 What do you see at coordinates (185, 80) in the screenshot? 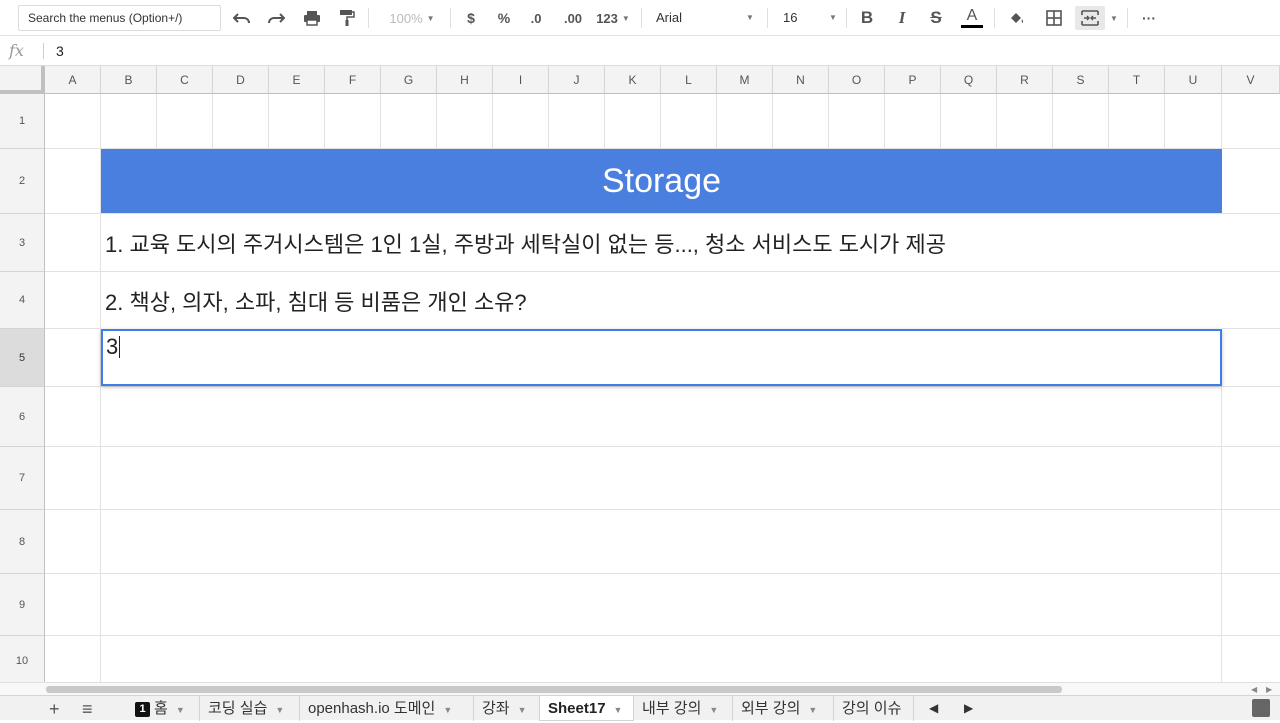
I see `column-header-c: C` at bounding box center [185, 80].